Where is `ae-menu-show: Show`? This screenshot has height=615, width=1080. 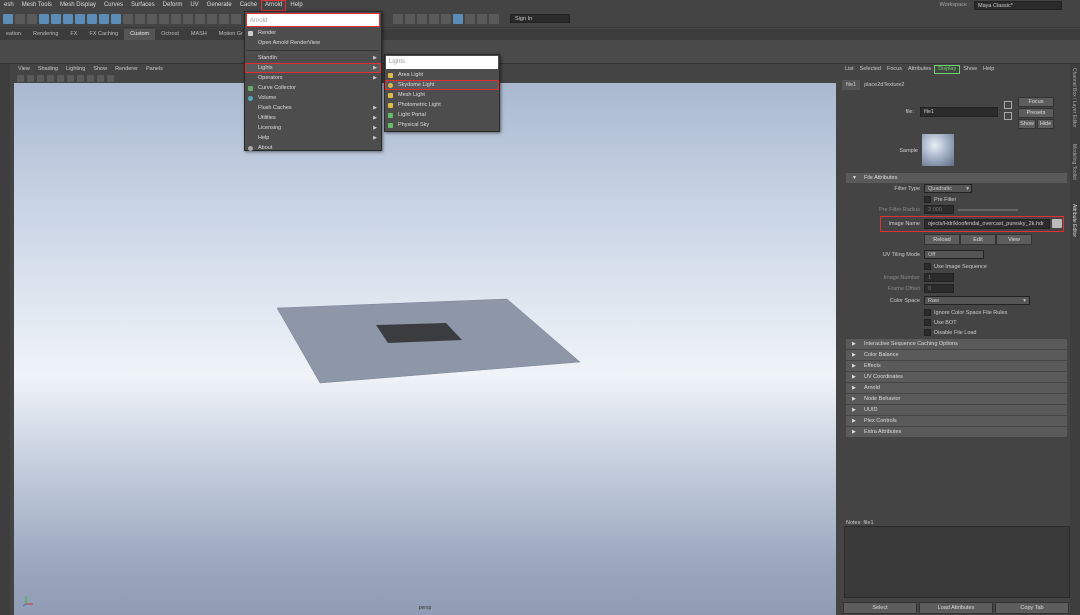 ae-menu-show: Show is located at coordinates (970, 69).